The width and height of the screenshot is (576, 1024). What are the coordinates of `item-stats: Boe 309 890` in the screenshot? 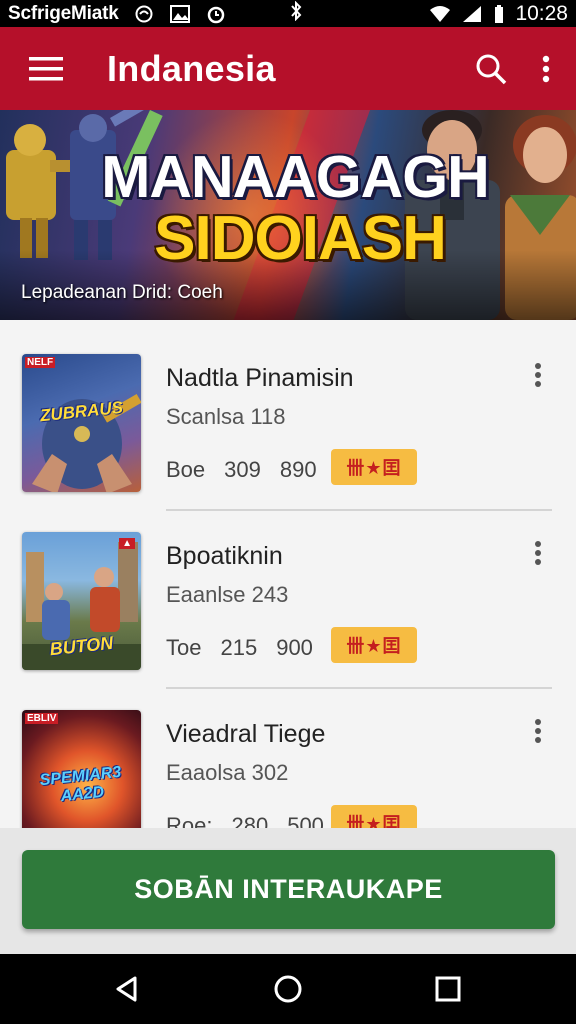 It's located at (241, 470).